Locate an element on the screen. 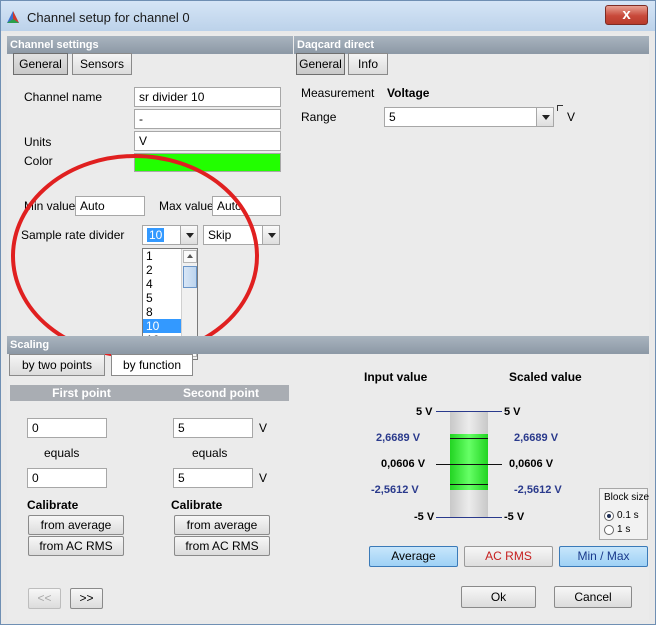 The height and width of the screenshot is (625, 656). tab-daqcard-general: General is located at coordinates (320, 64).